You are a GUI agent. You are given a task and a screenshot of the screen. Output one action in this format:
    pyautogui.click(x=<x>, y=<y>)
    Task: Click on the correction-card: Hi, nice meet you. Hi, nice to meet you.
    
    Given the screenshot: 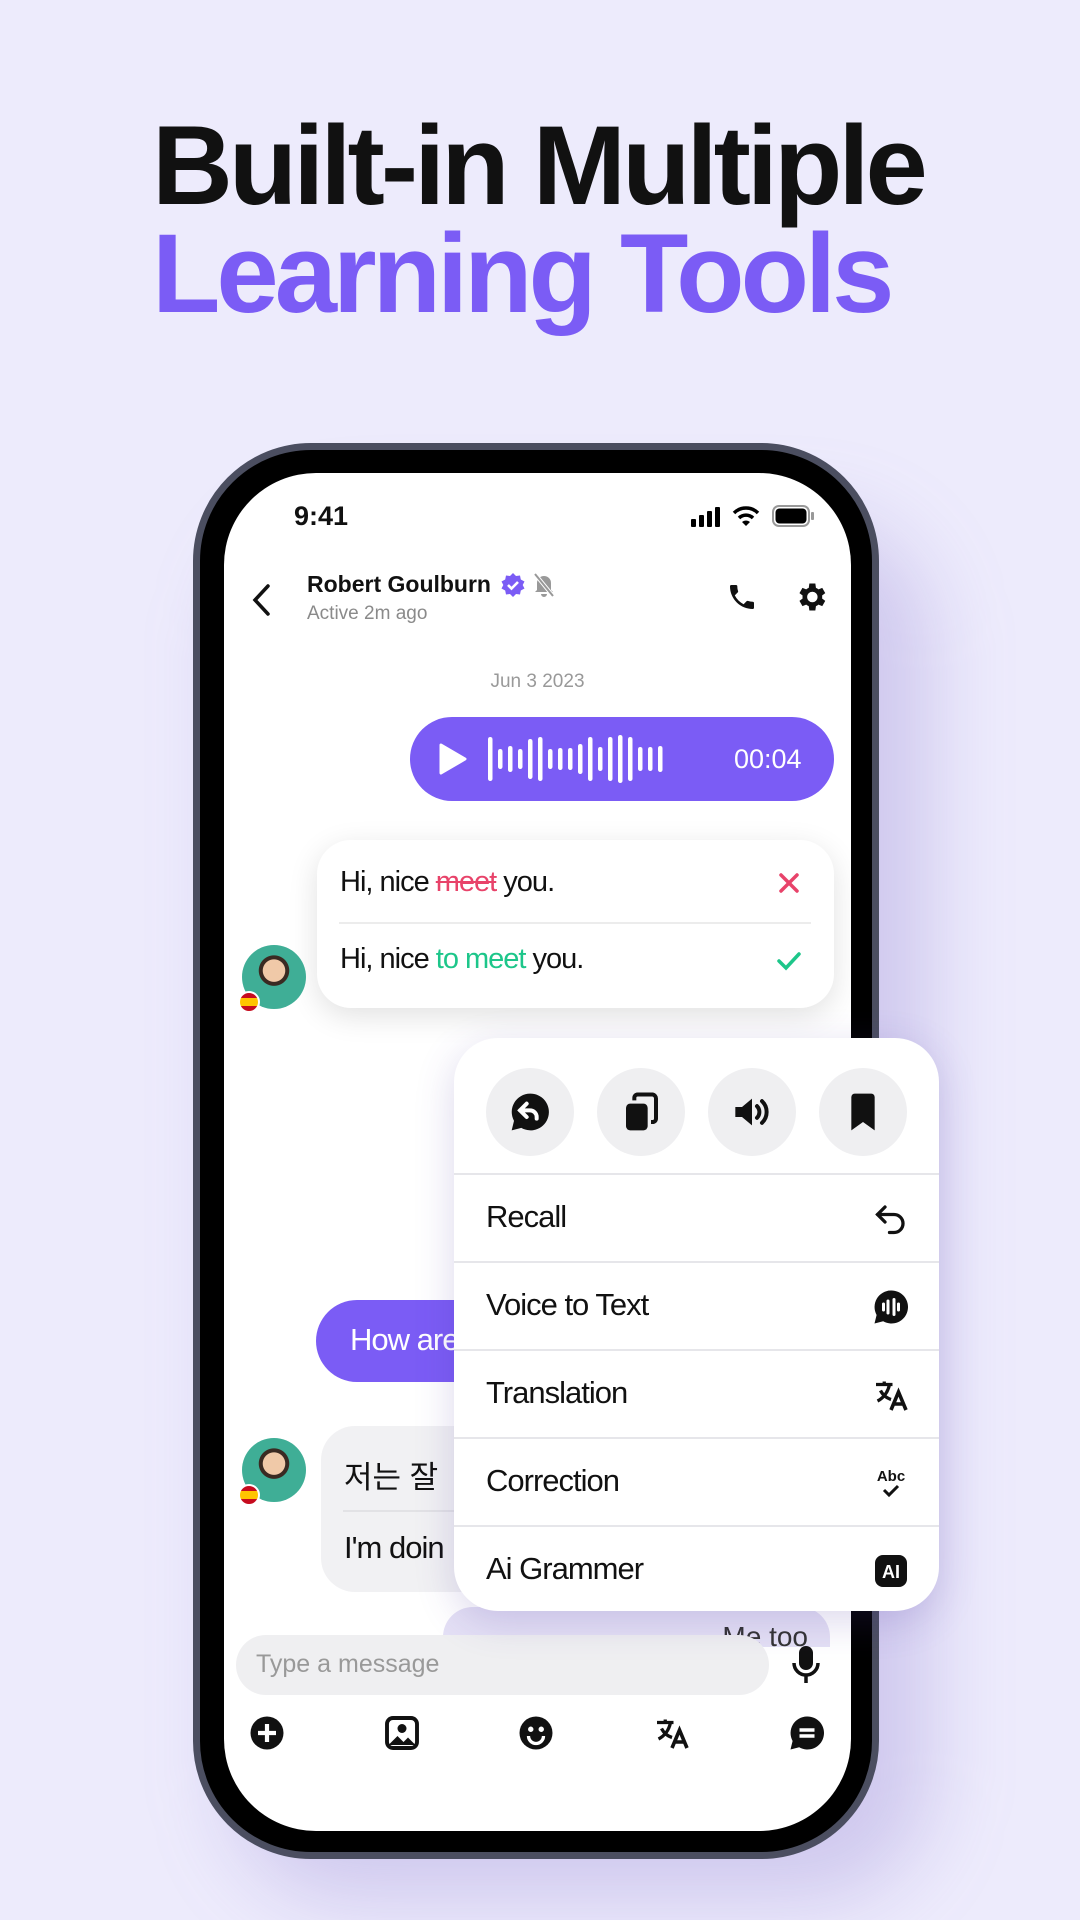 What is the action you would take?
    pyautogui.click(x=575, y=924)
    